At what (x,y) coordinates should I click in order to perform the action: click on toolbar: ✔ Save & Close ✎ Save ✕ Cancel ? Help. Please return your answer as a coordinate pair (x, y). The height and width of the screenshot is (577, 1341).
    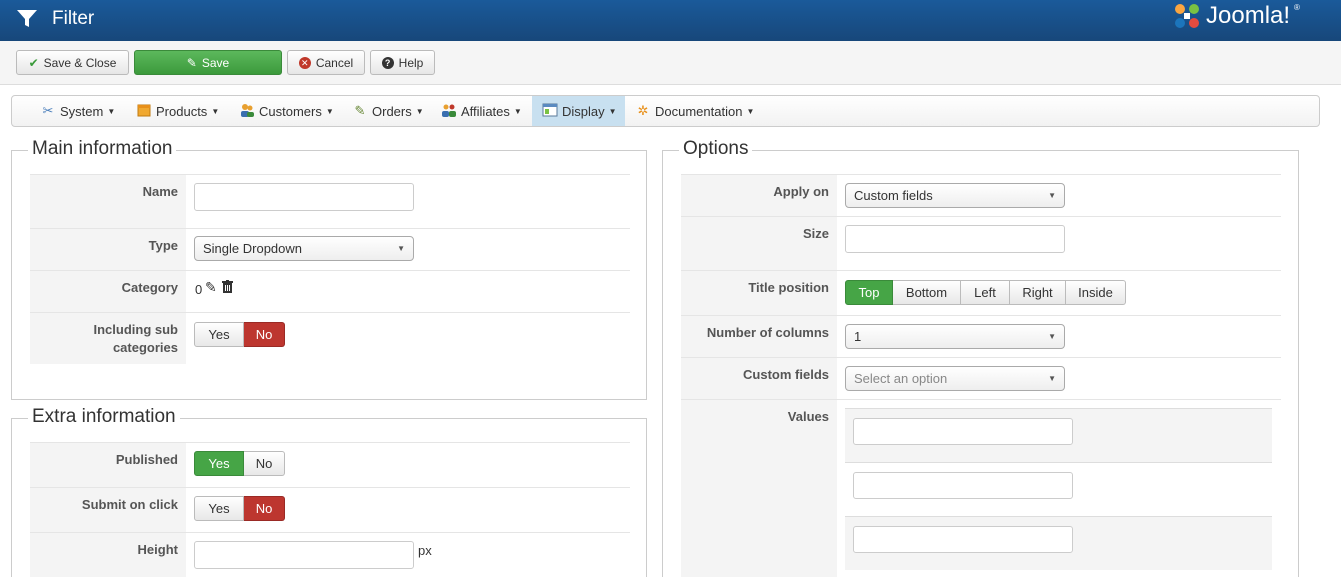
    Looking at the image, I should click on (670, 63).